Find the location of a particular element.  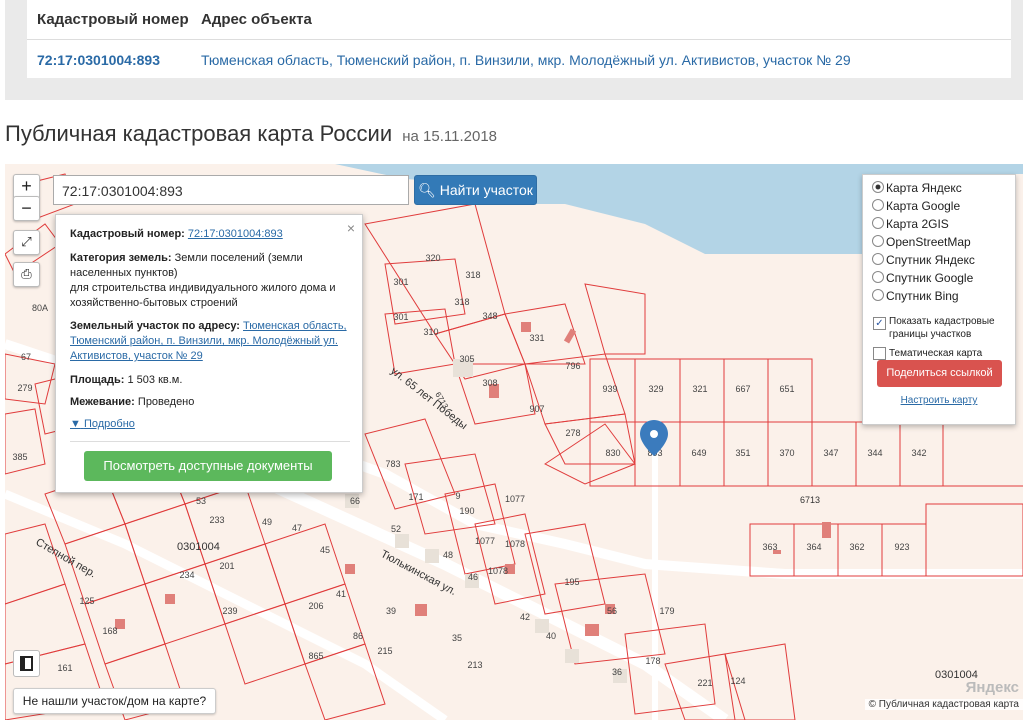

parcel-number: 362 is located at coordinates (856, 547).